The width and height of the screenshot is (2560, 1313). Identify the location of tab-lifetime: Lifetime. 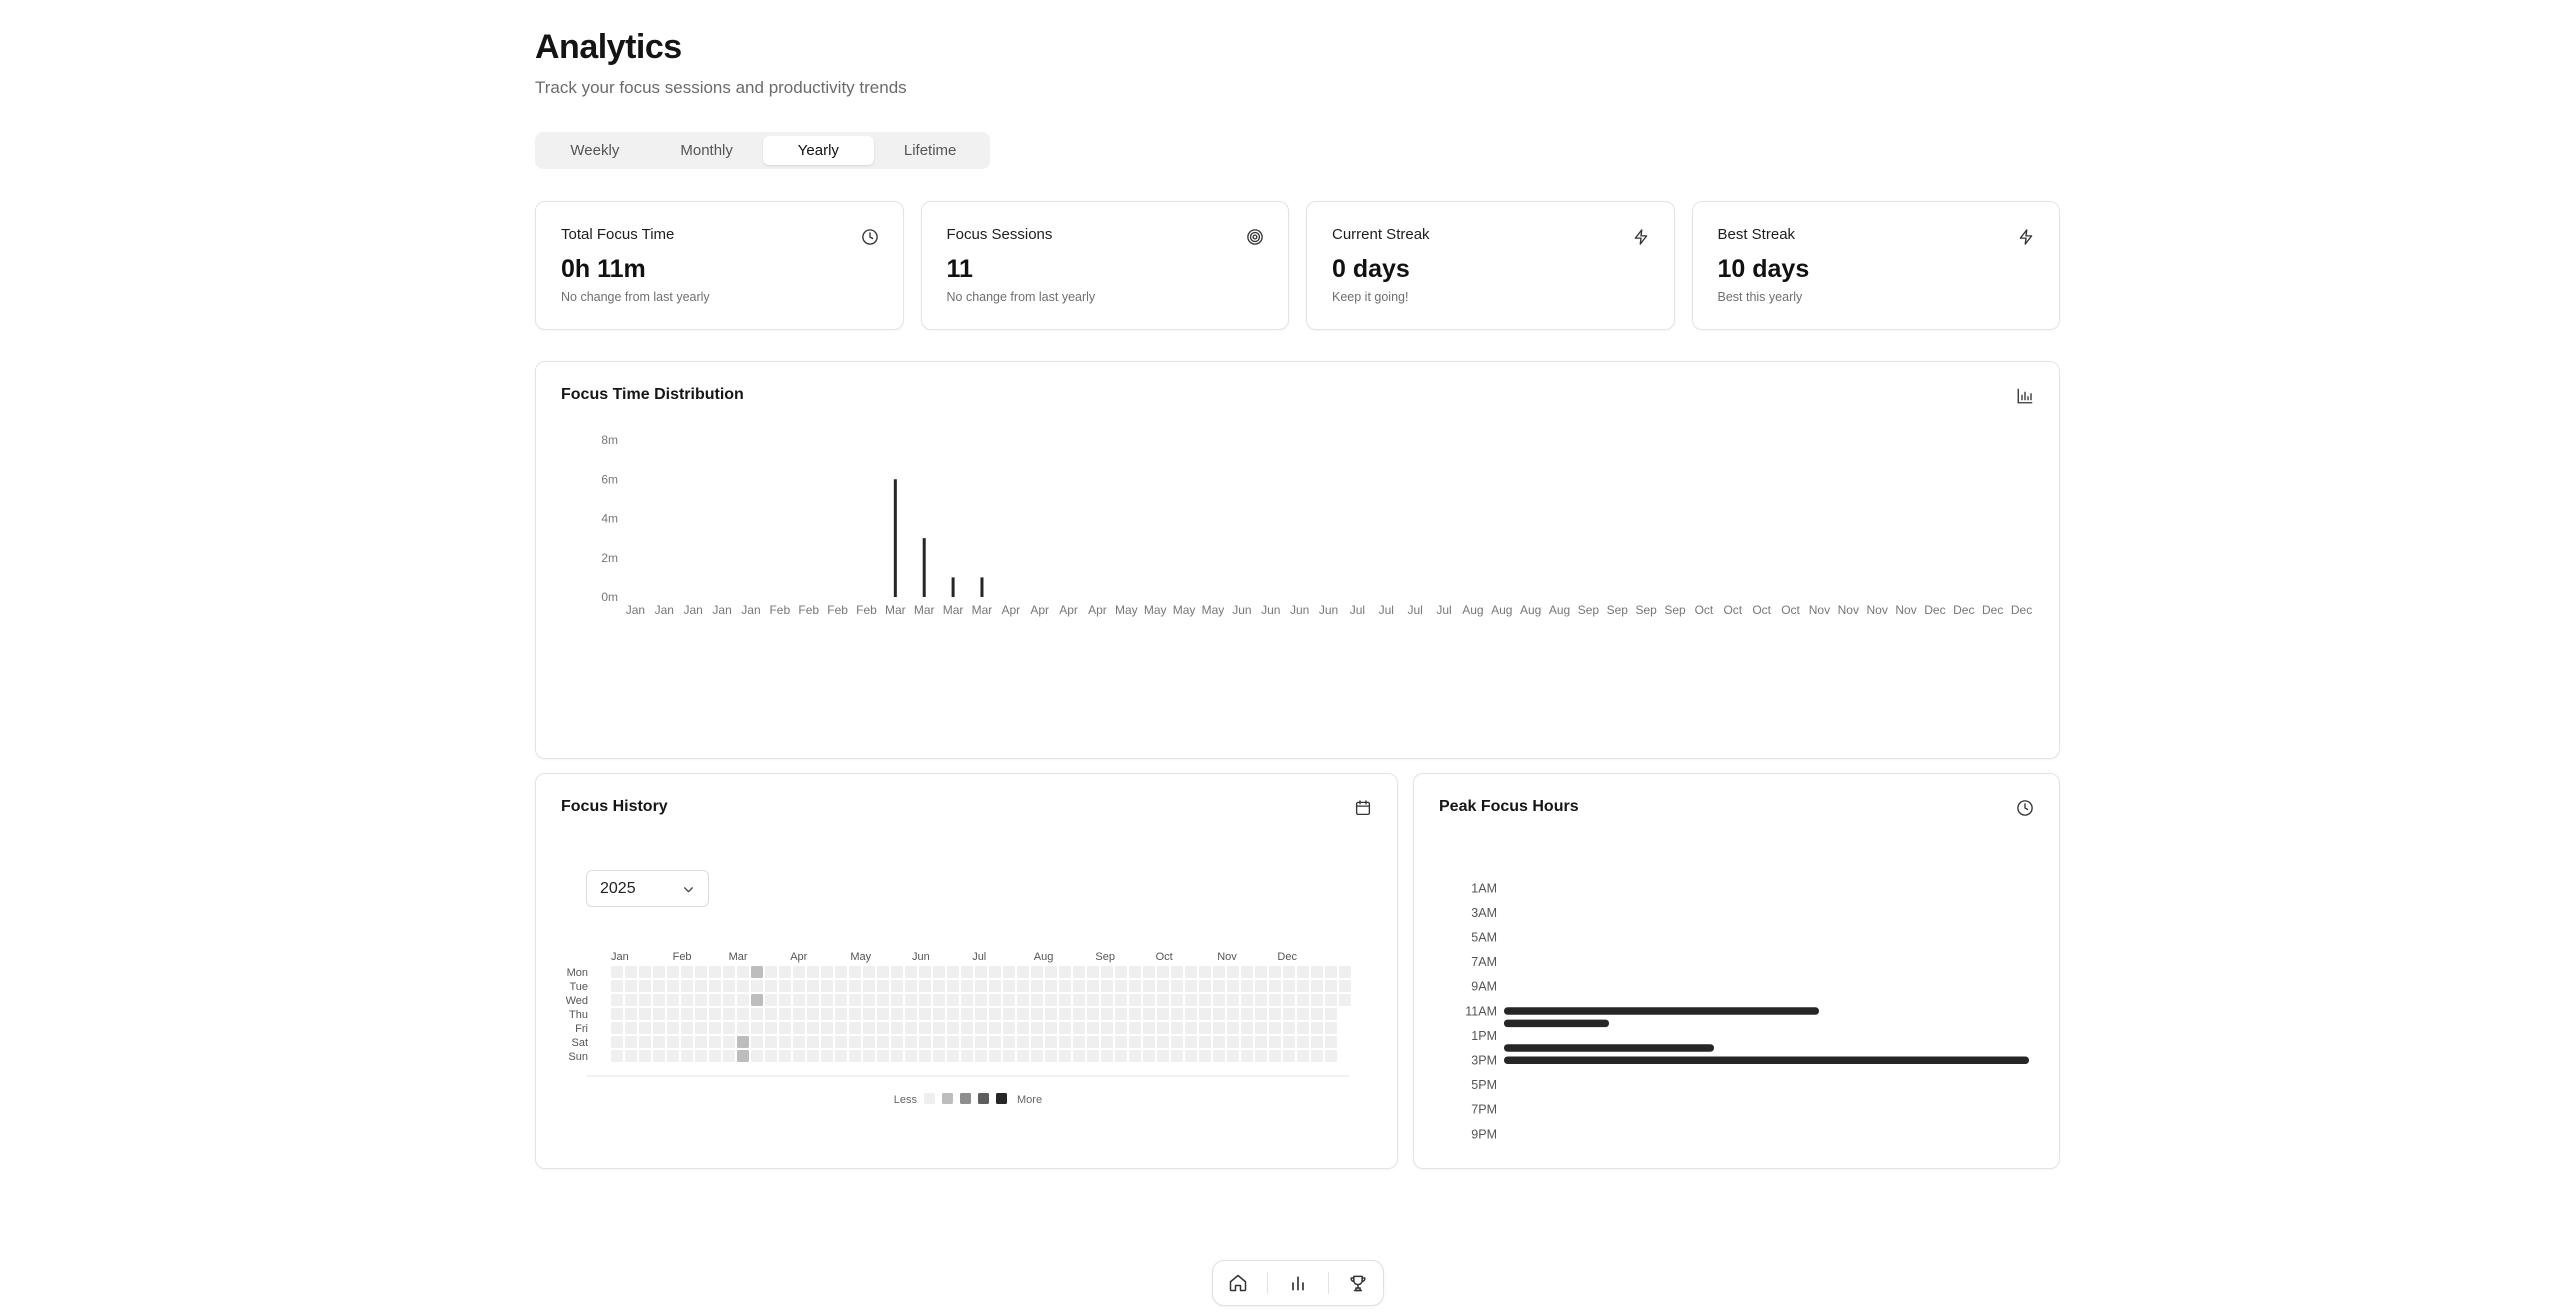
(930, 150).